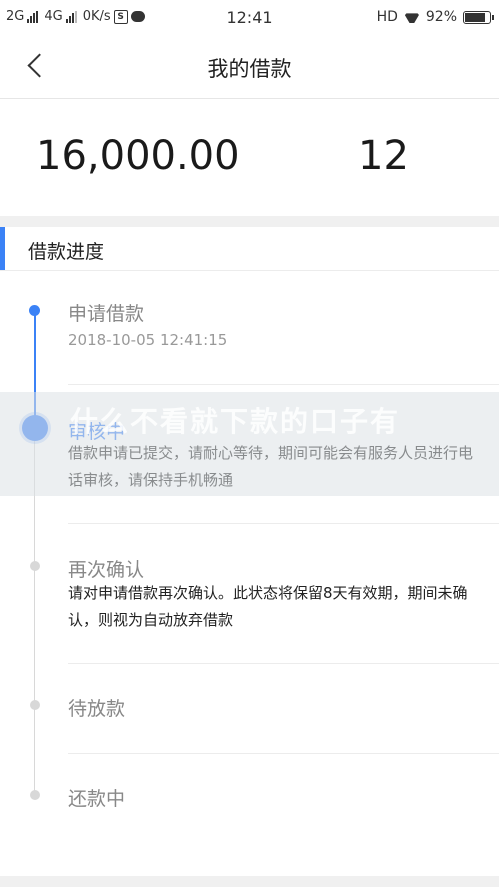 This screenshot has width=499, height=887. Describe the element at coordinates (249, 249) in the screenshot. I see `progress-header: 借款进度` at that location.